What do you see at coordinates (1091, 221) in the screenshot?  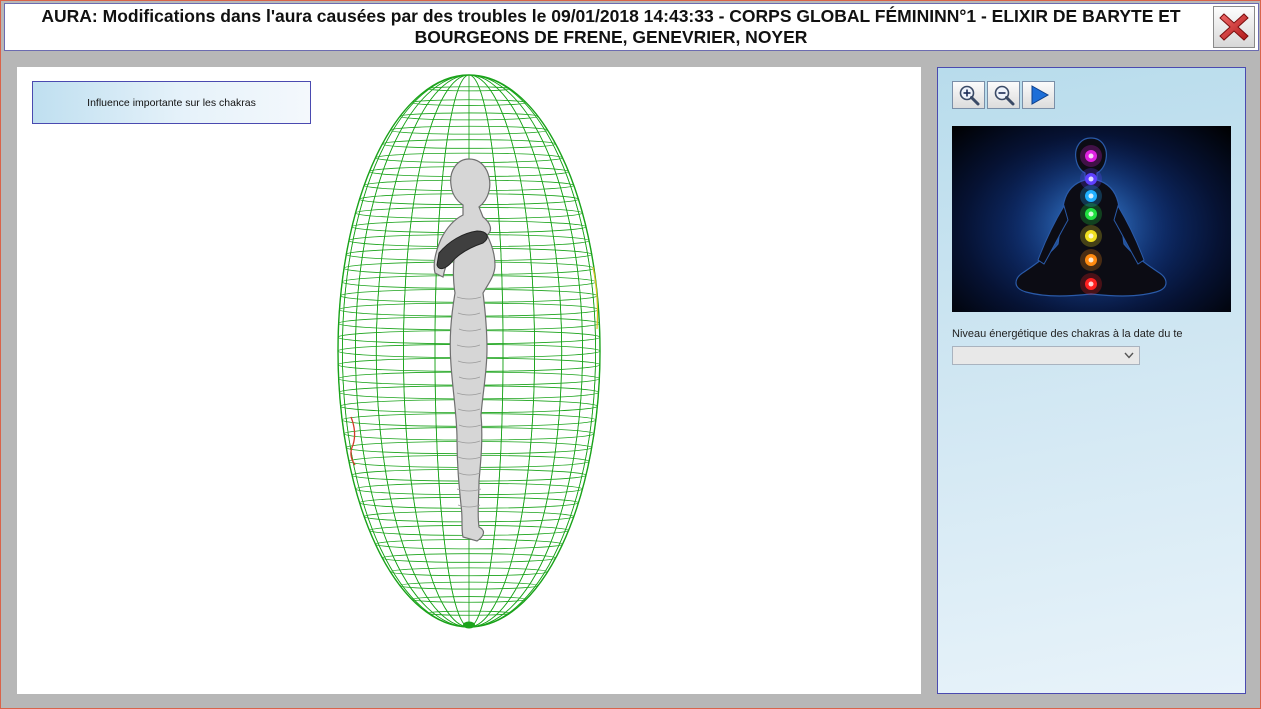 I see `meditating-figure-icon` at bounding box center [1091, 221].